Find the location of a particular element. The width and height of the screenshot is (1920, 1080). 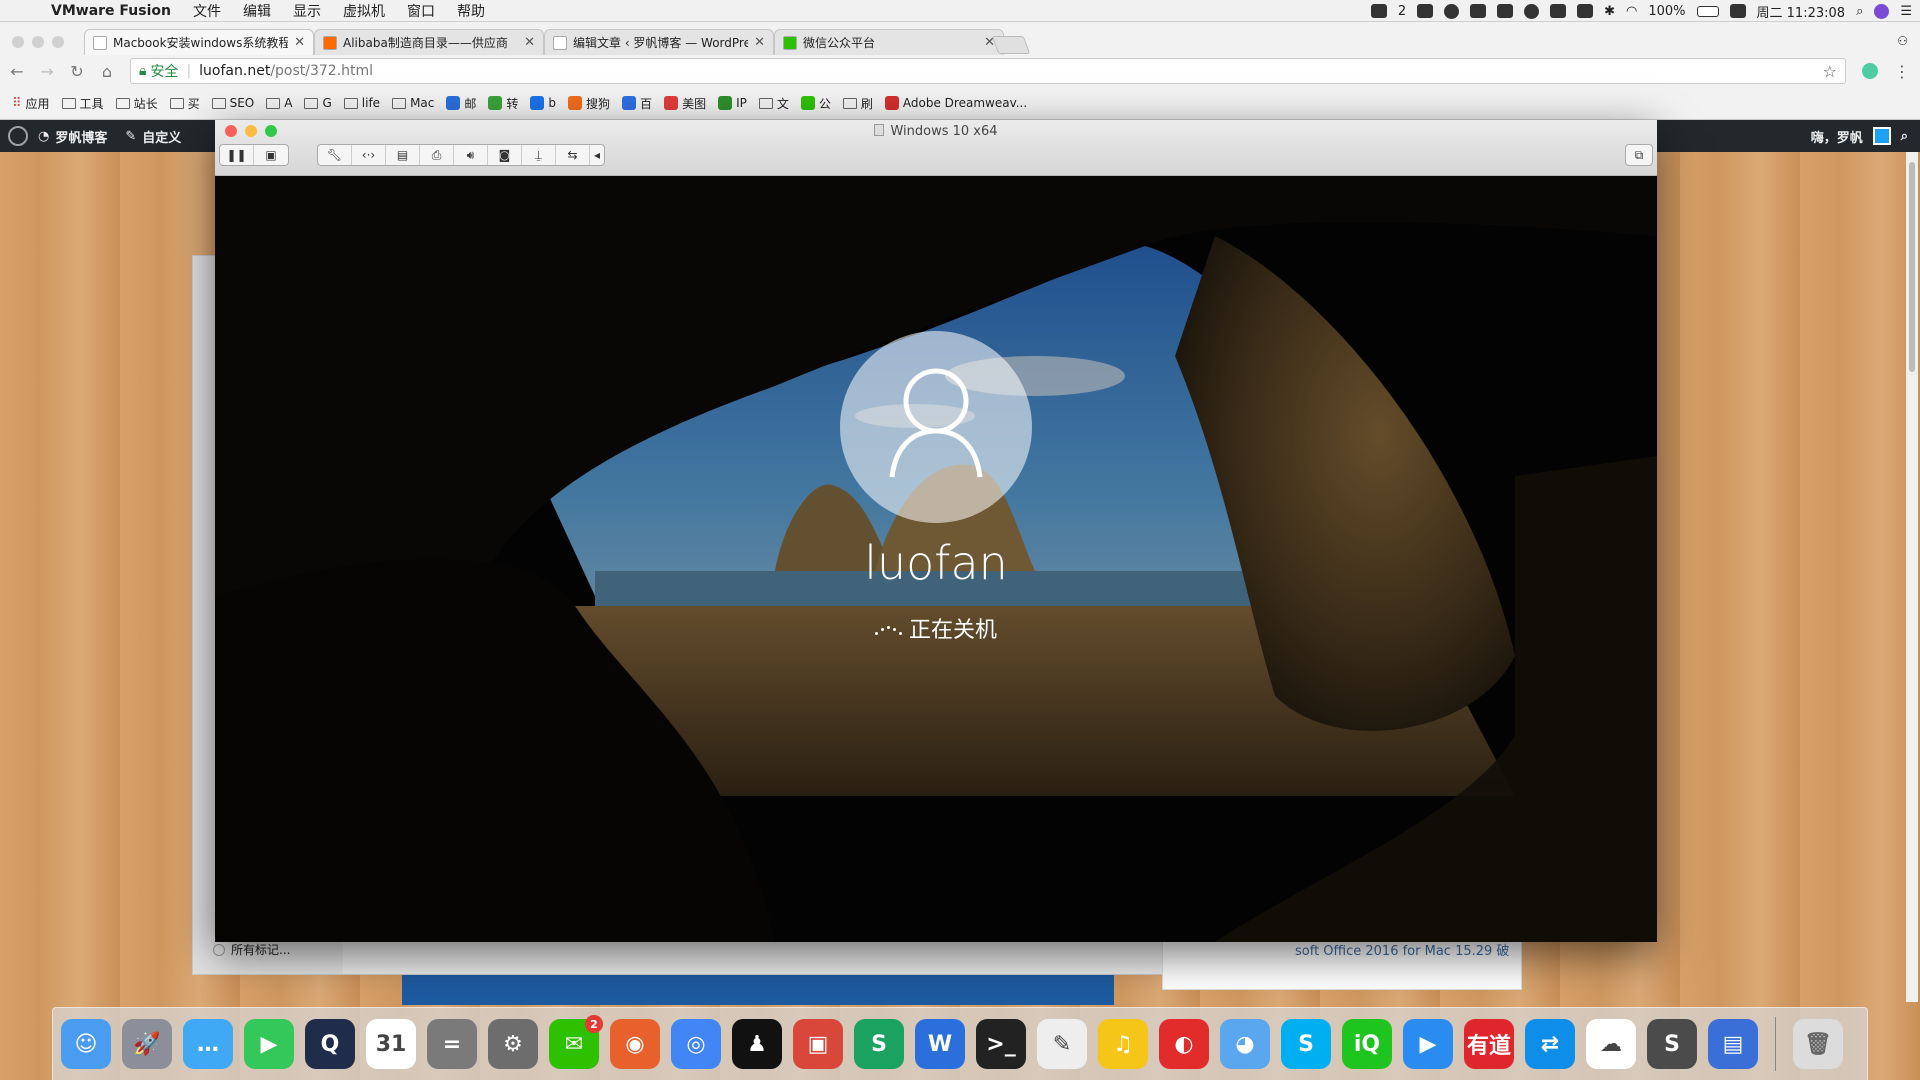

battery-percent: 100% is located at coordinates (1666, 11).